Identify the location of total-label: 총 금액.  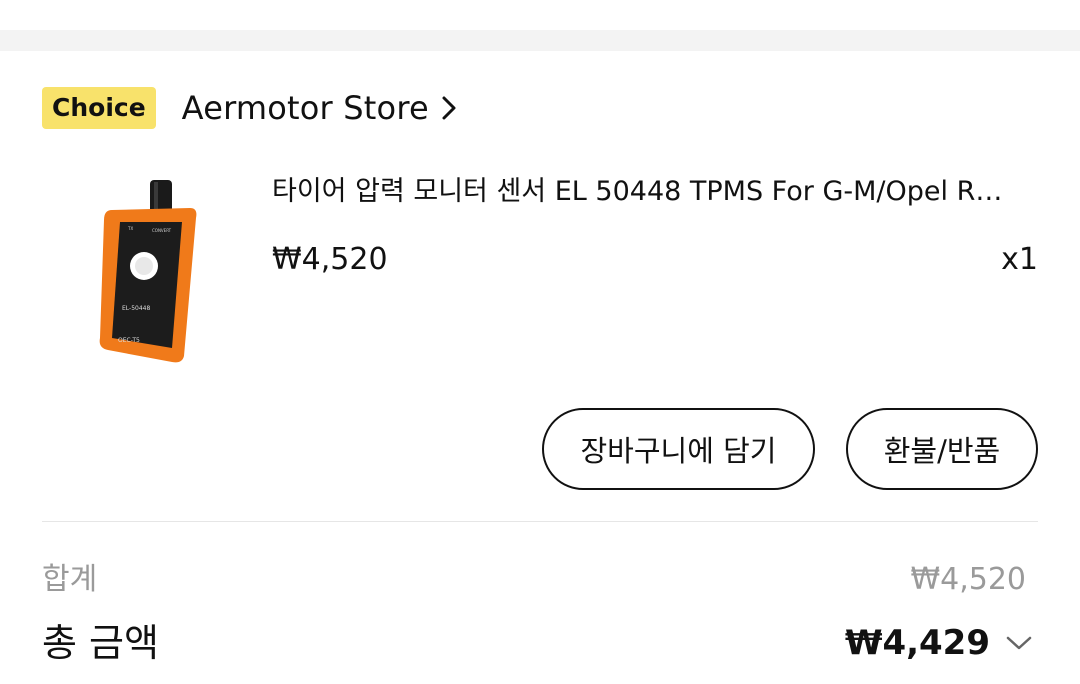
(100, 643).